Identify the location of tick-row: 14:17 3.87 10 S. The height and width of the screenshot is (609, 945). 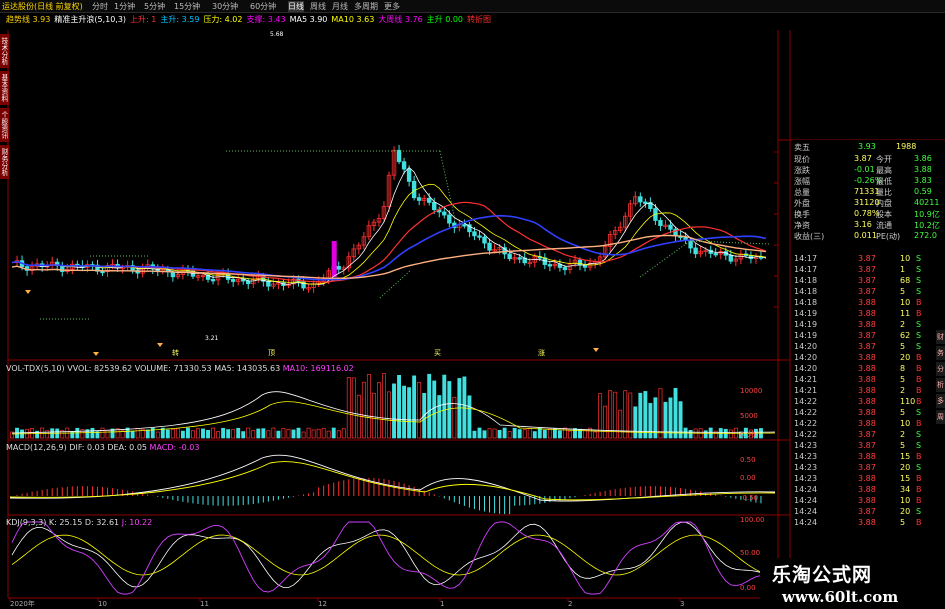
(866, 259).